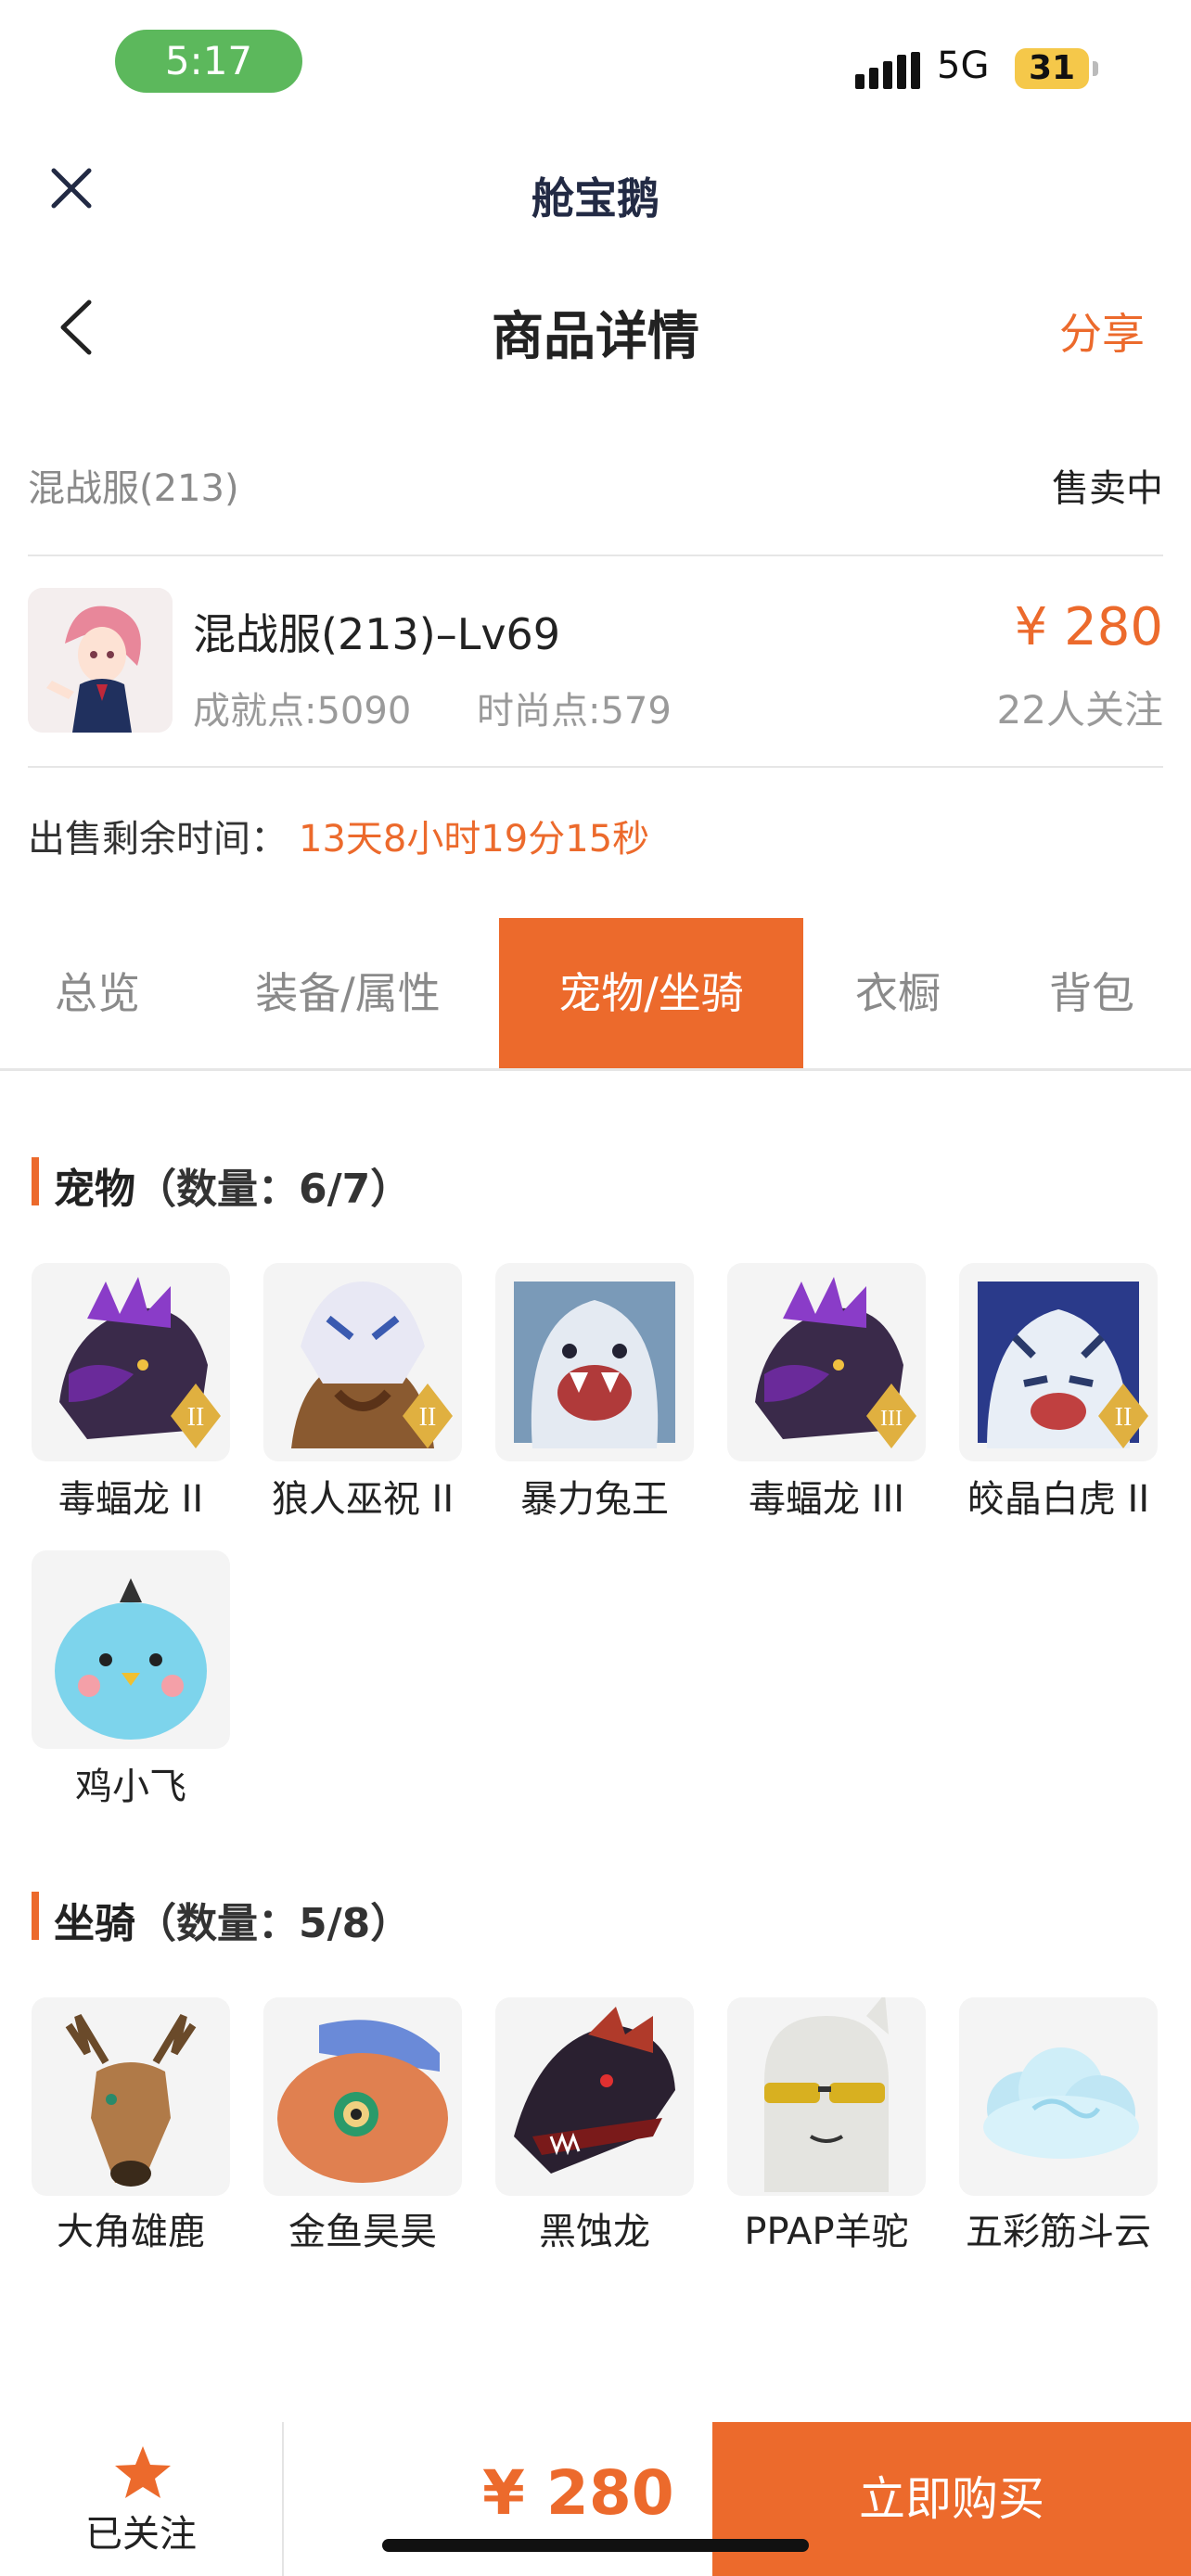  Describe the element at coordinates (377, 634) in the screenshot. I see `product-name: 混战服(213)–Lv69` at that location.